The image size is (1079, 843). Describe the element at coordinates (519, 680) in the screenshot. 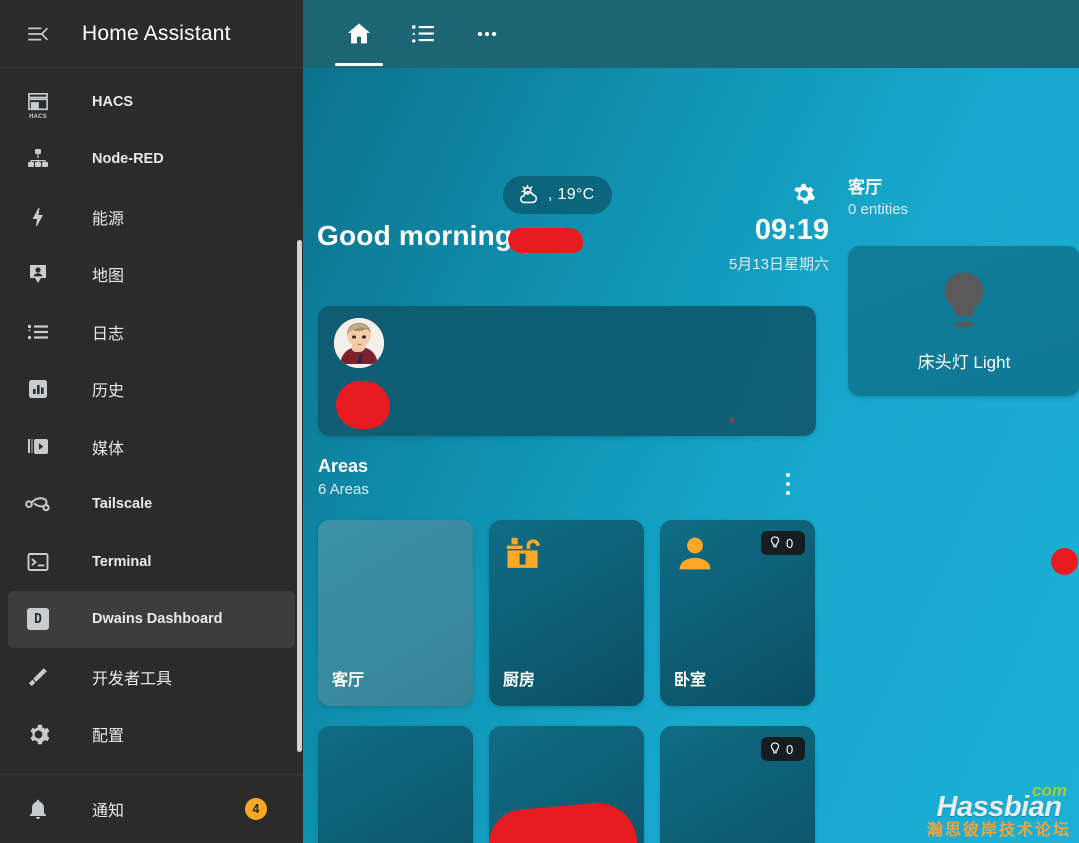

I see `area-card-label: 厨房` at that location.